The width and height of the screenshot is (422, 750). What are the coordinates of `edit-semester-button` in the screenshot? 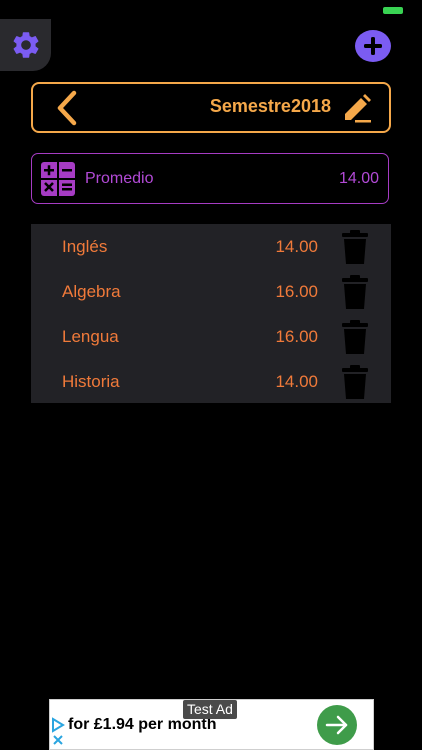 It's located at (357, 108).